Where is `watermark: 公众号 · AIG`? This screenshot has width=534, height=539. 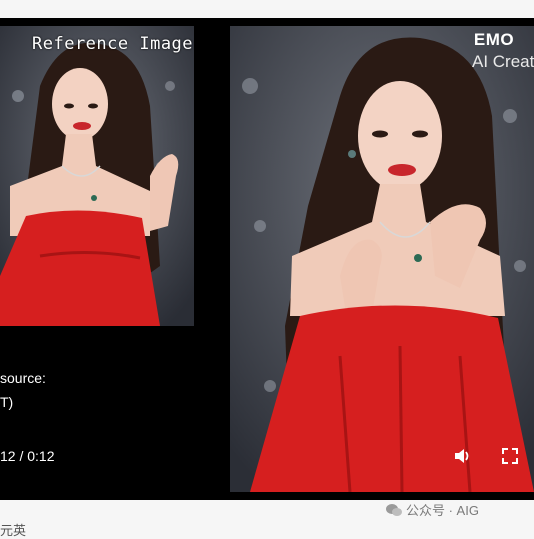
watermark: 公众号 · AIG is located at coordinates (432, 509).